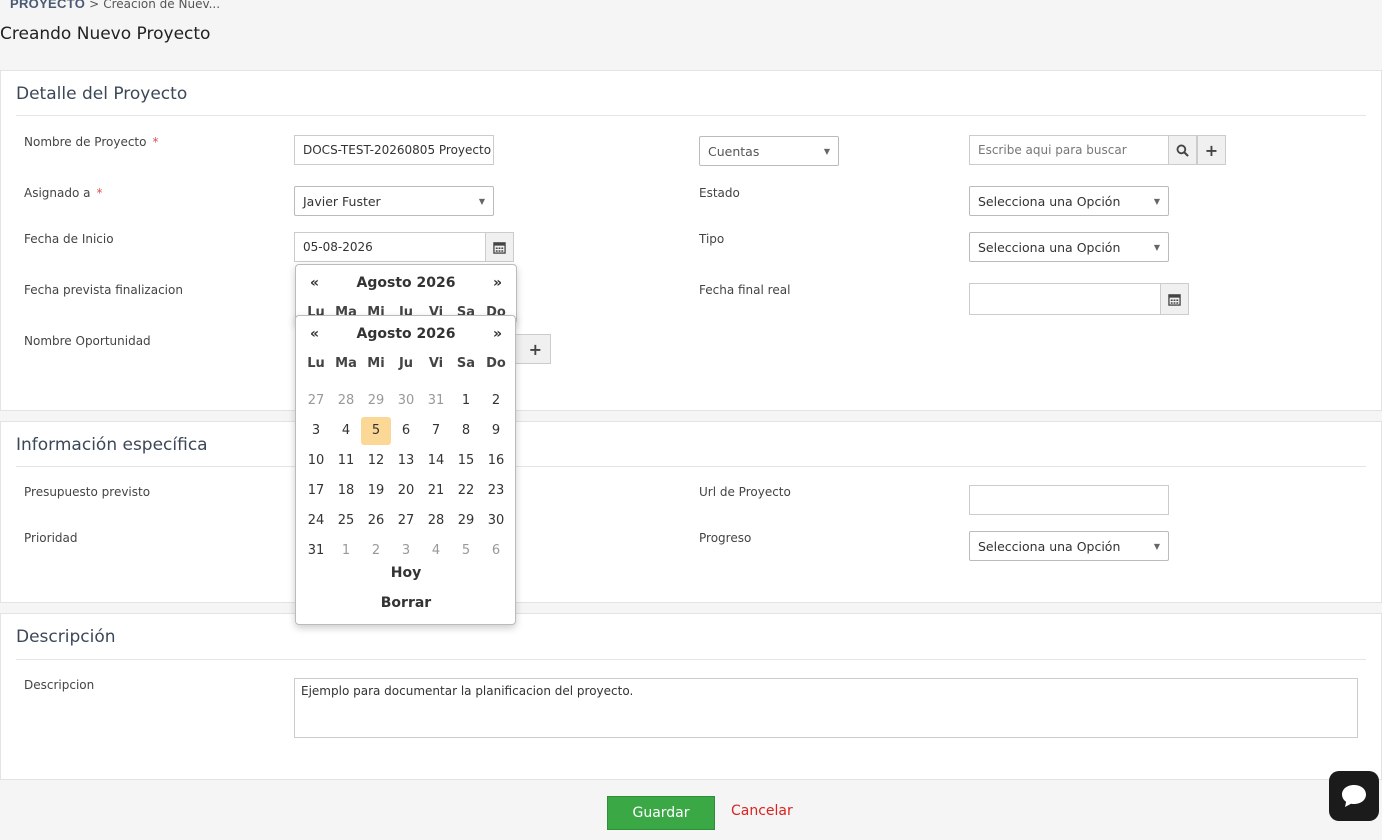 This screenshot has height=840, width=1382. I want to click on estado-label: Estado, so click(719, 193).